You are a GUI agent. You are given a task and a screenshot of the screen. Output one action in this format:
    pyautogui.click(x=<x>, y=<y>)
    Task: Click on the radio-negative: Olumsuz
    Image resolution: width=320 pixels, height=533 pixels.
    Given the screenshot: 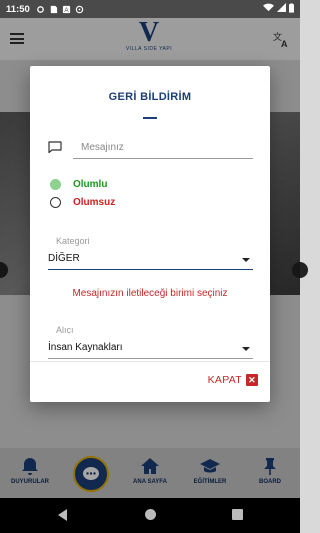 What is the action you would take?
    pyautogui.click(x=82, y=202)
    